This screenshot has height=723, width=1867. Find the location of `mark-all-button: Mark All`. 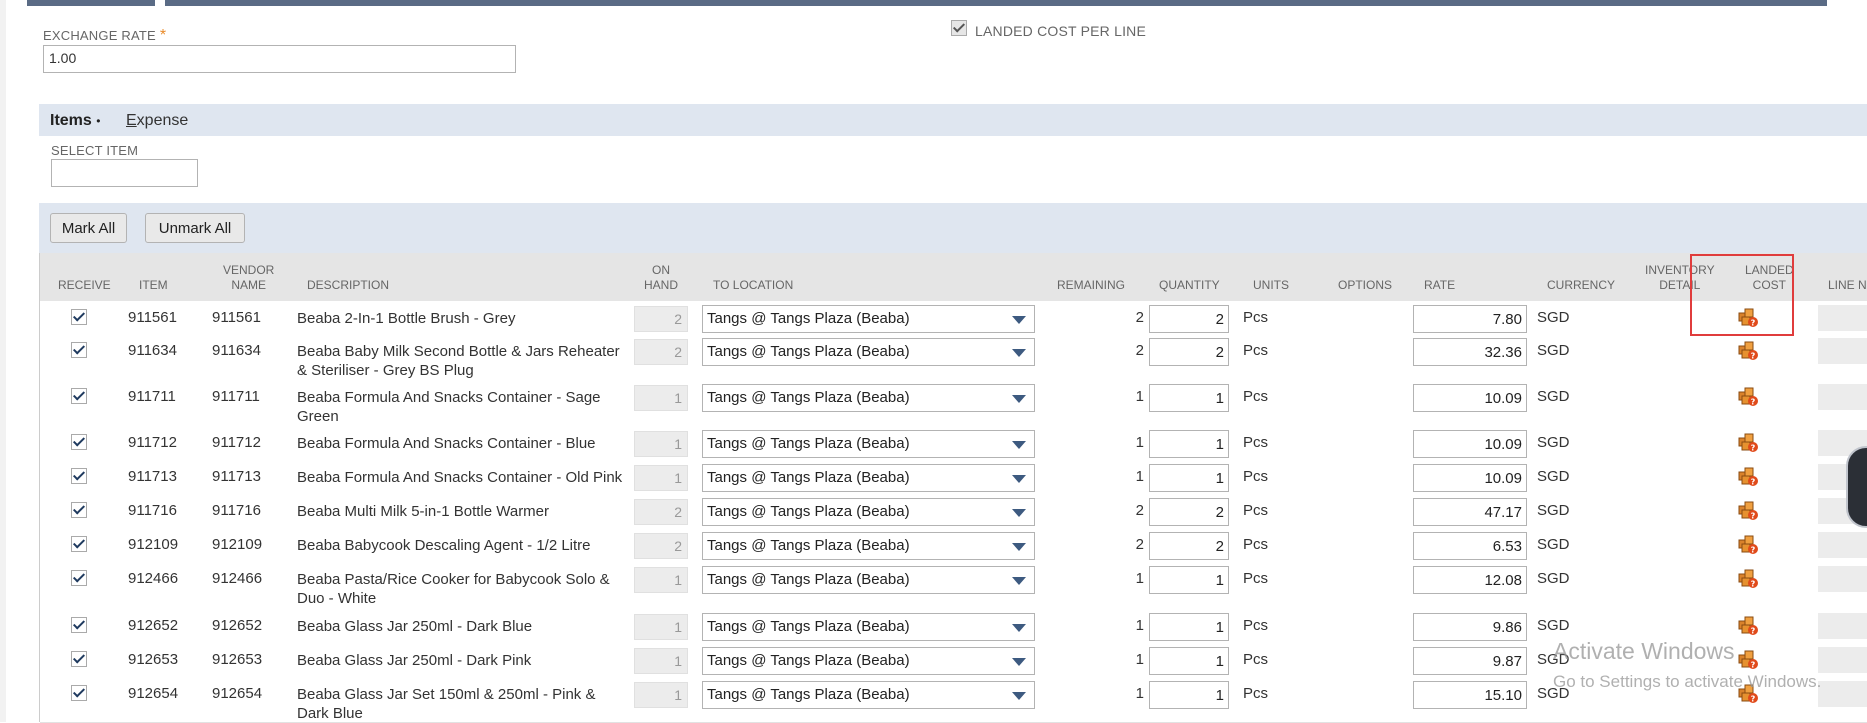

mark-all-button: Mark All is located at coordinates (88, 228).